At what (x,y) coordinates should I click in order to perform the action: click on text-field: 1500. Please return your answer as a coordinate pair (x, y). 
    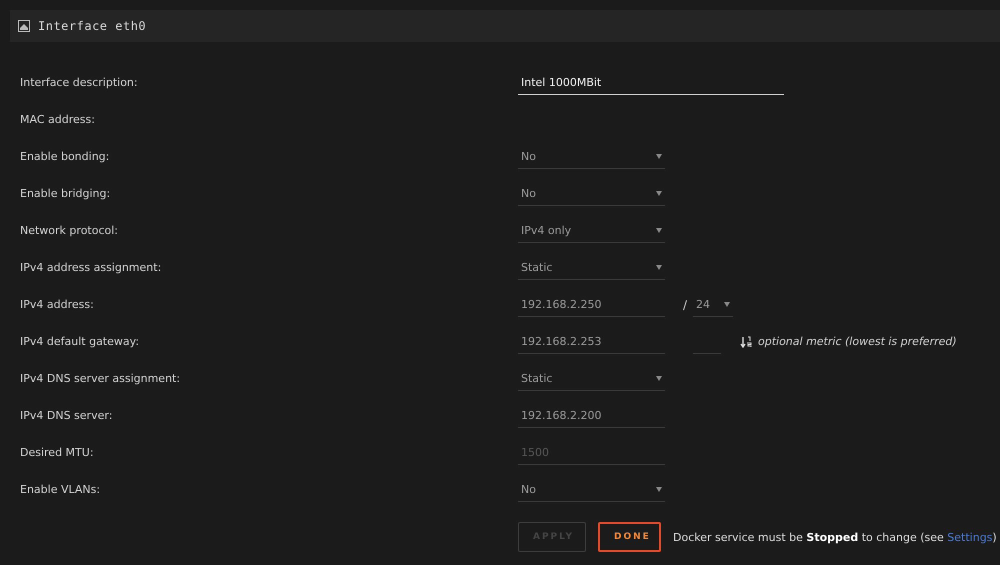
    Looking at the image, I should click on (591, 452).